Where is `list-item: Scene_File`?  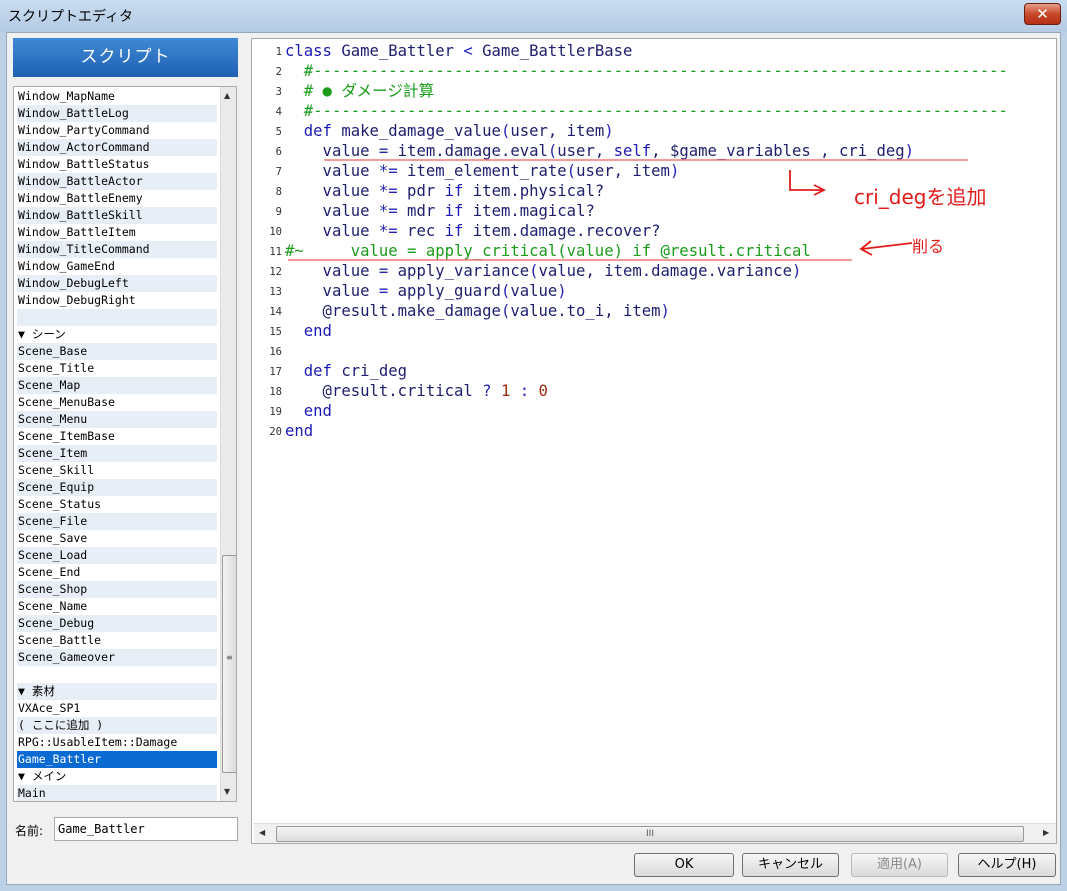
list-item: Scene_File is located at coordinates (117, 521).